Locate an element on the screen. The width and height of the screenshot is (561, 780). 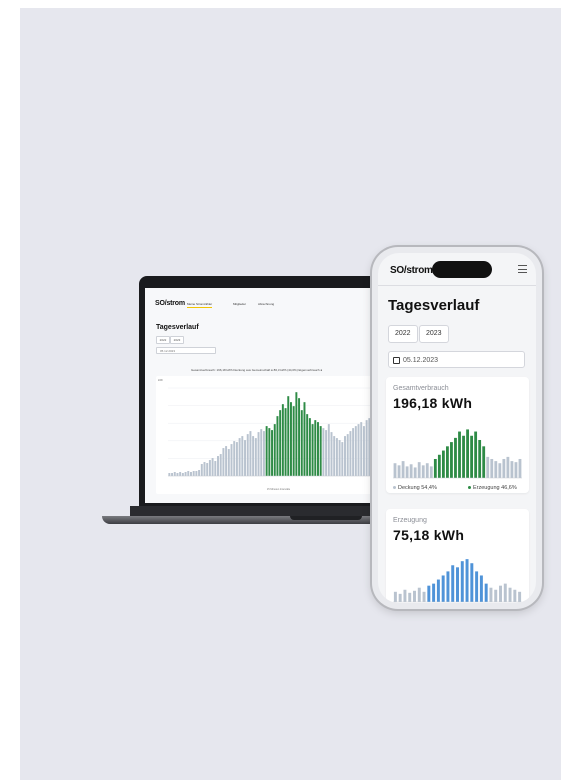
legend-erzeugung-text: Erzeugung 46,6% is located at coordinates (495, 488).